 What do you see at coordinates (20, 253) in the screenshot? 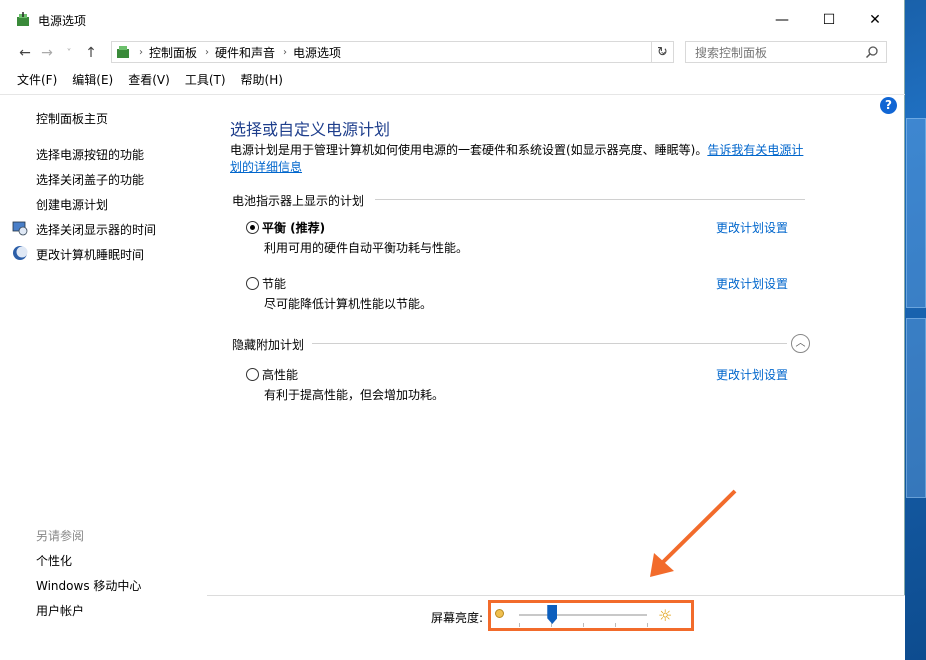
I see `sleep-moon-icon` at bounding box center [20, 253].